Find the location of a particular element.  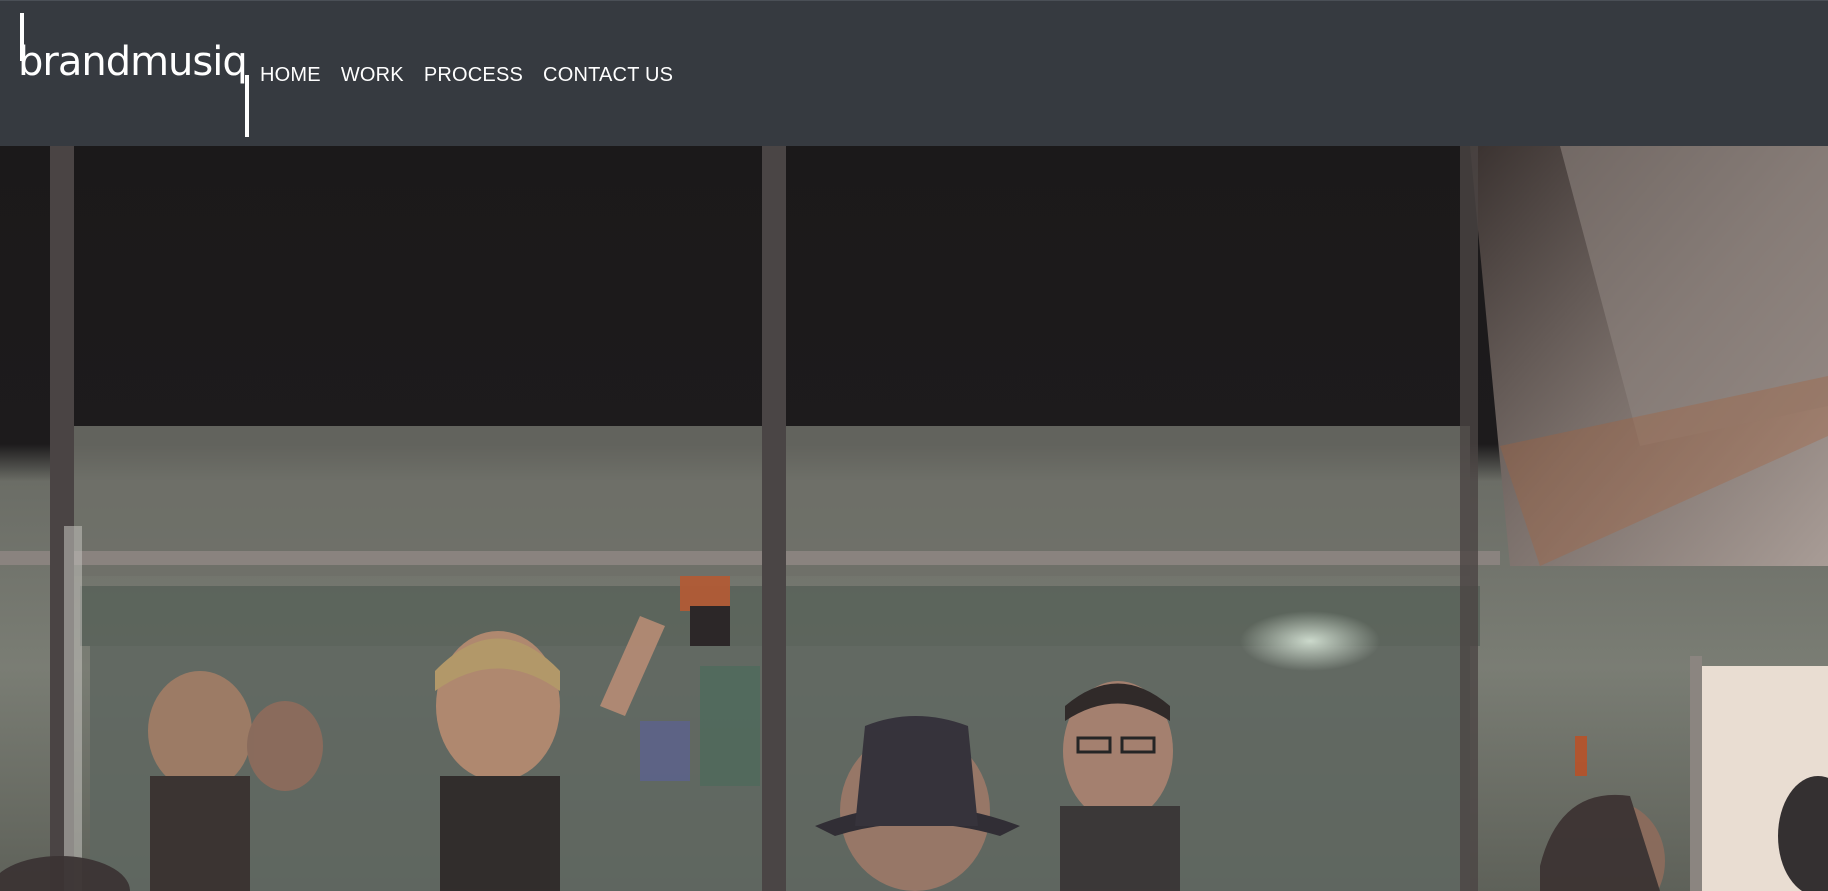

logo-icon: brandmusiq is located at coordinates (133, 75).